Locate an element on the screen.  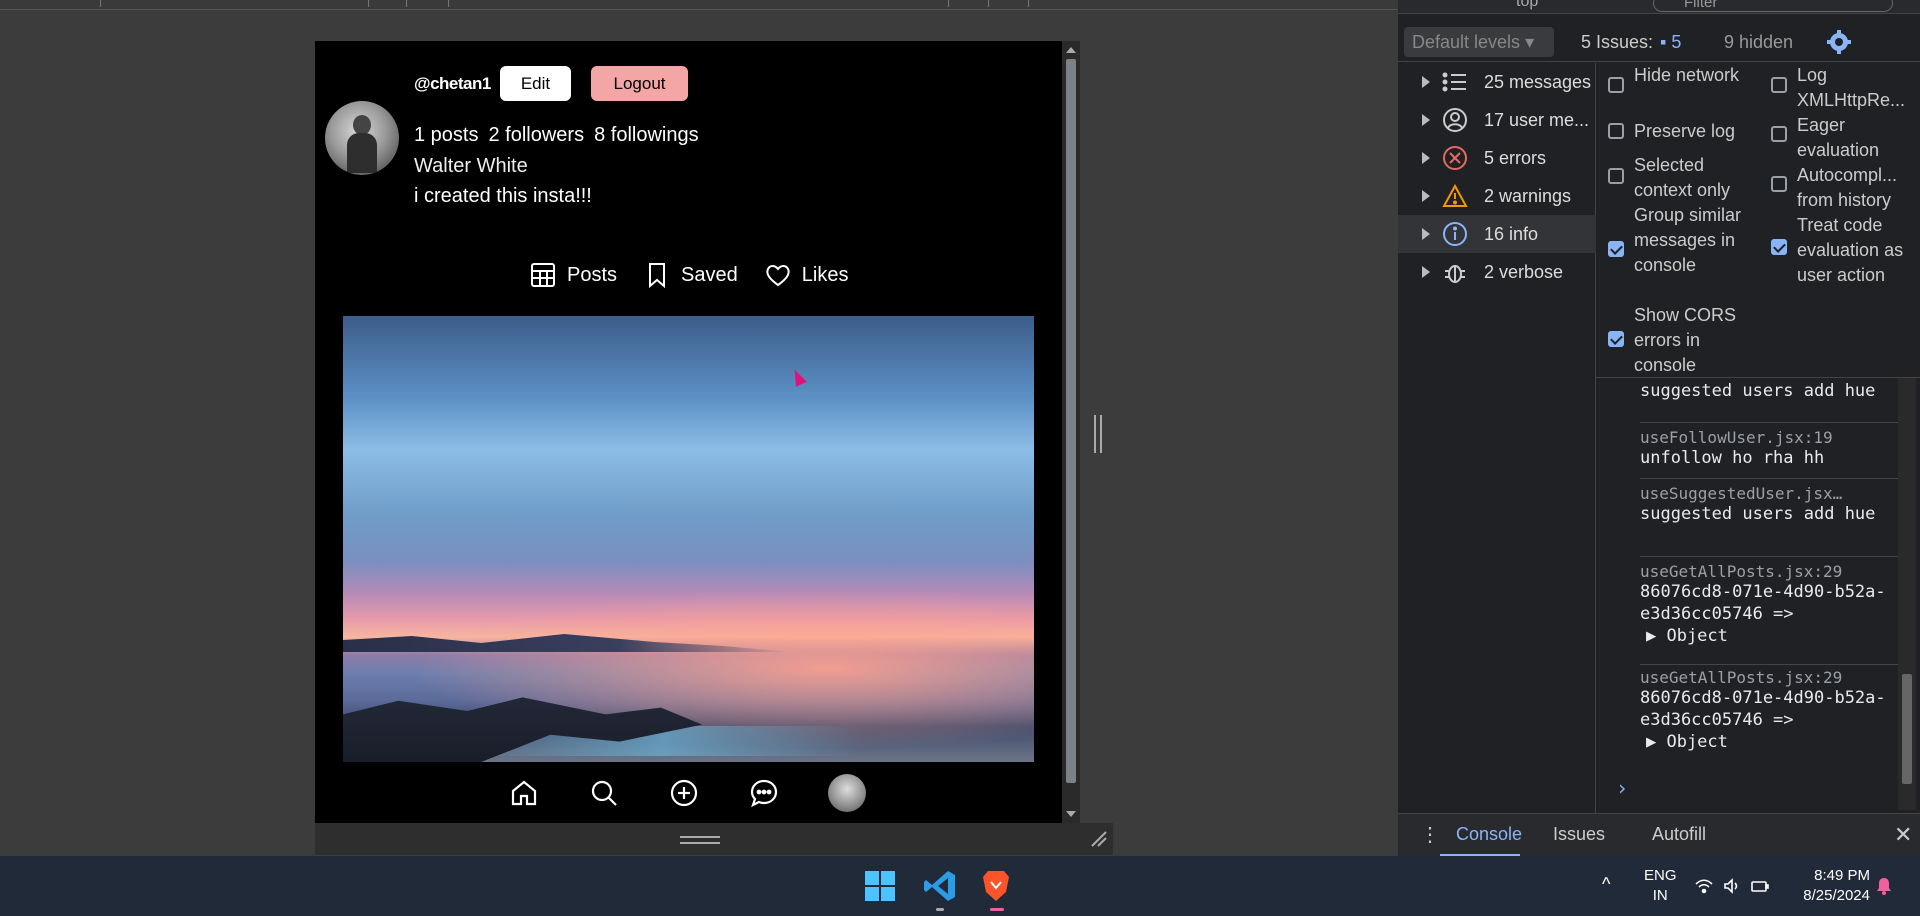
user-icon is located at coordinates (1455, 120).